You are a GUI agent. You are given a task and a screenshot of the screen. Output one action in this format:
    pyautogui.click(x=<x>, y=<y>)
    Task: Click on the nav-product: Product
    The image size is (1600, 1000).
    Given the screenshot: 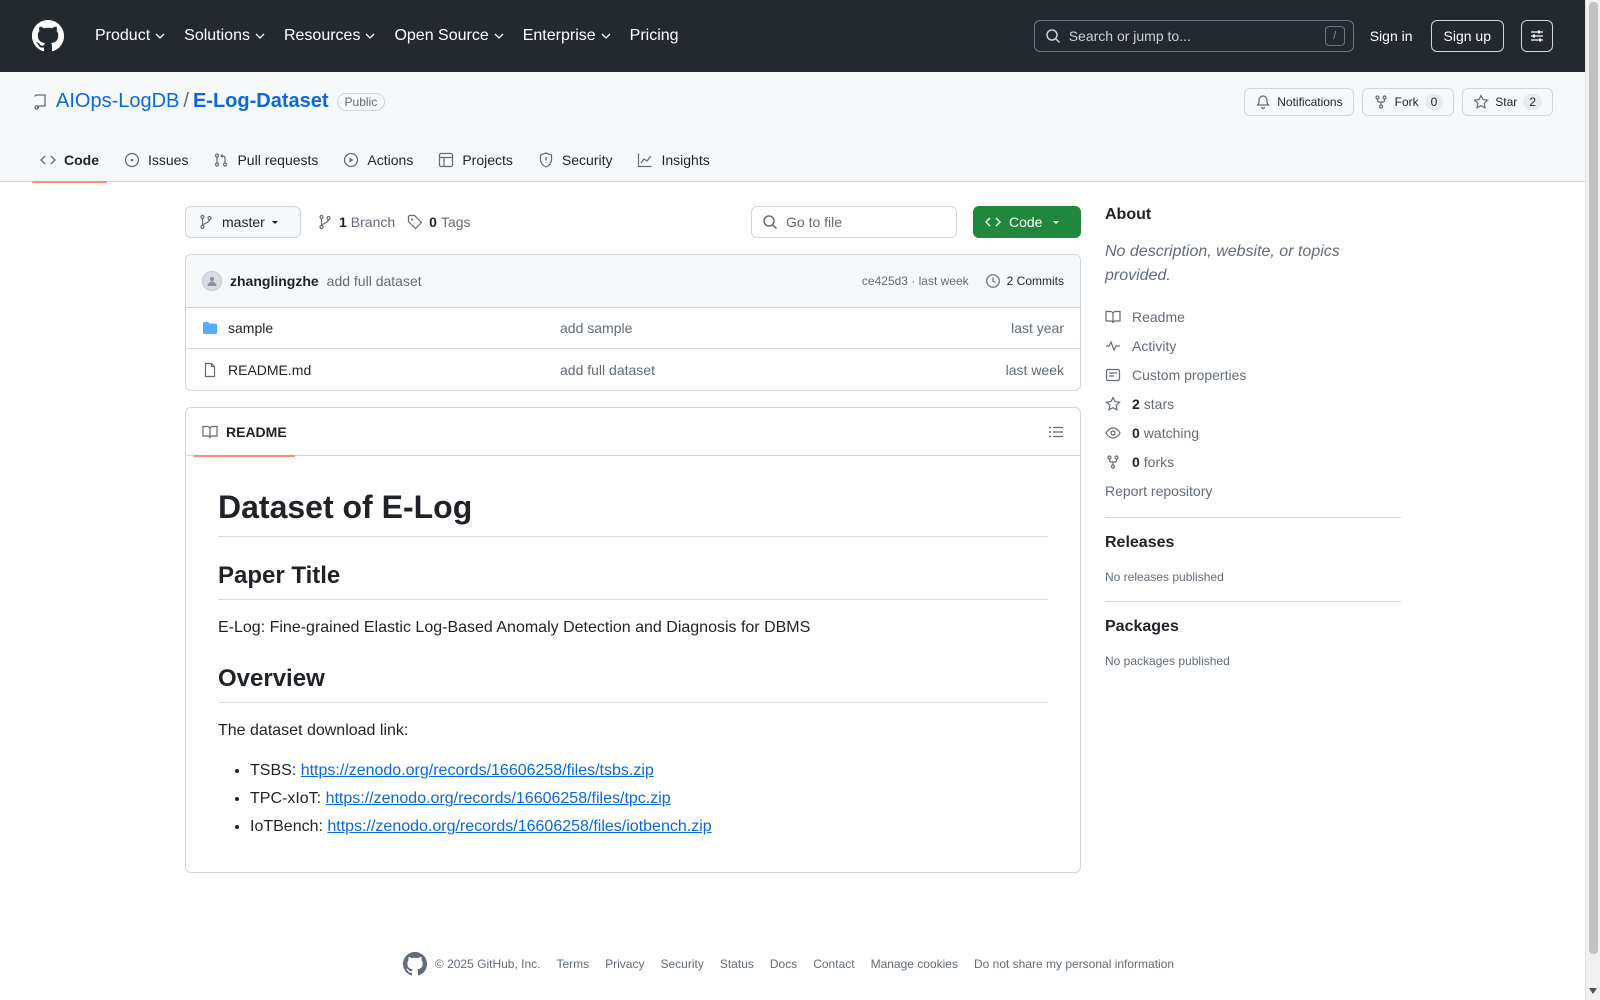 What is the action you would take?
    pyautogui.click(x=130, y=36)
    